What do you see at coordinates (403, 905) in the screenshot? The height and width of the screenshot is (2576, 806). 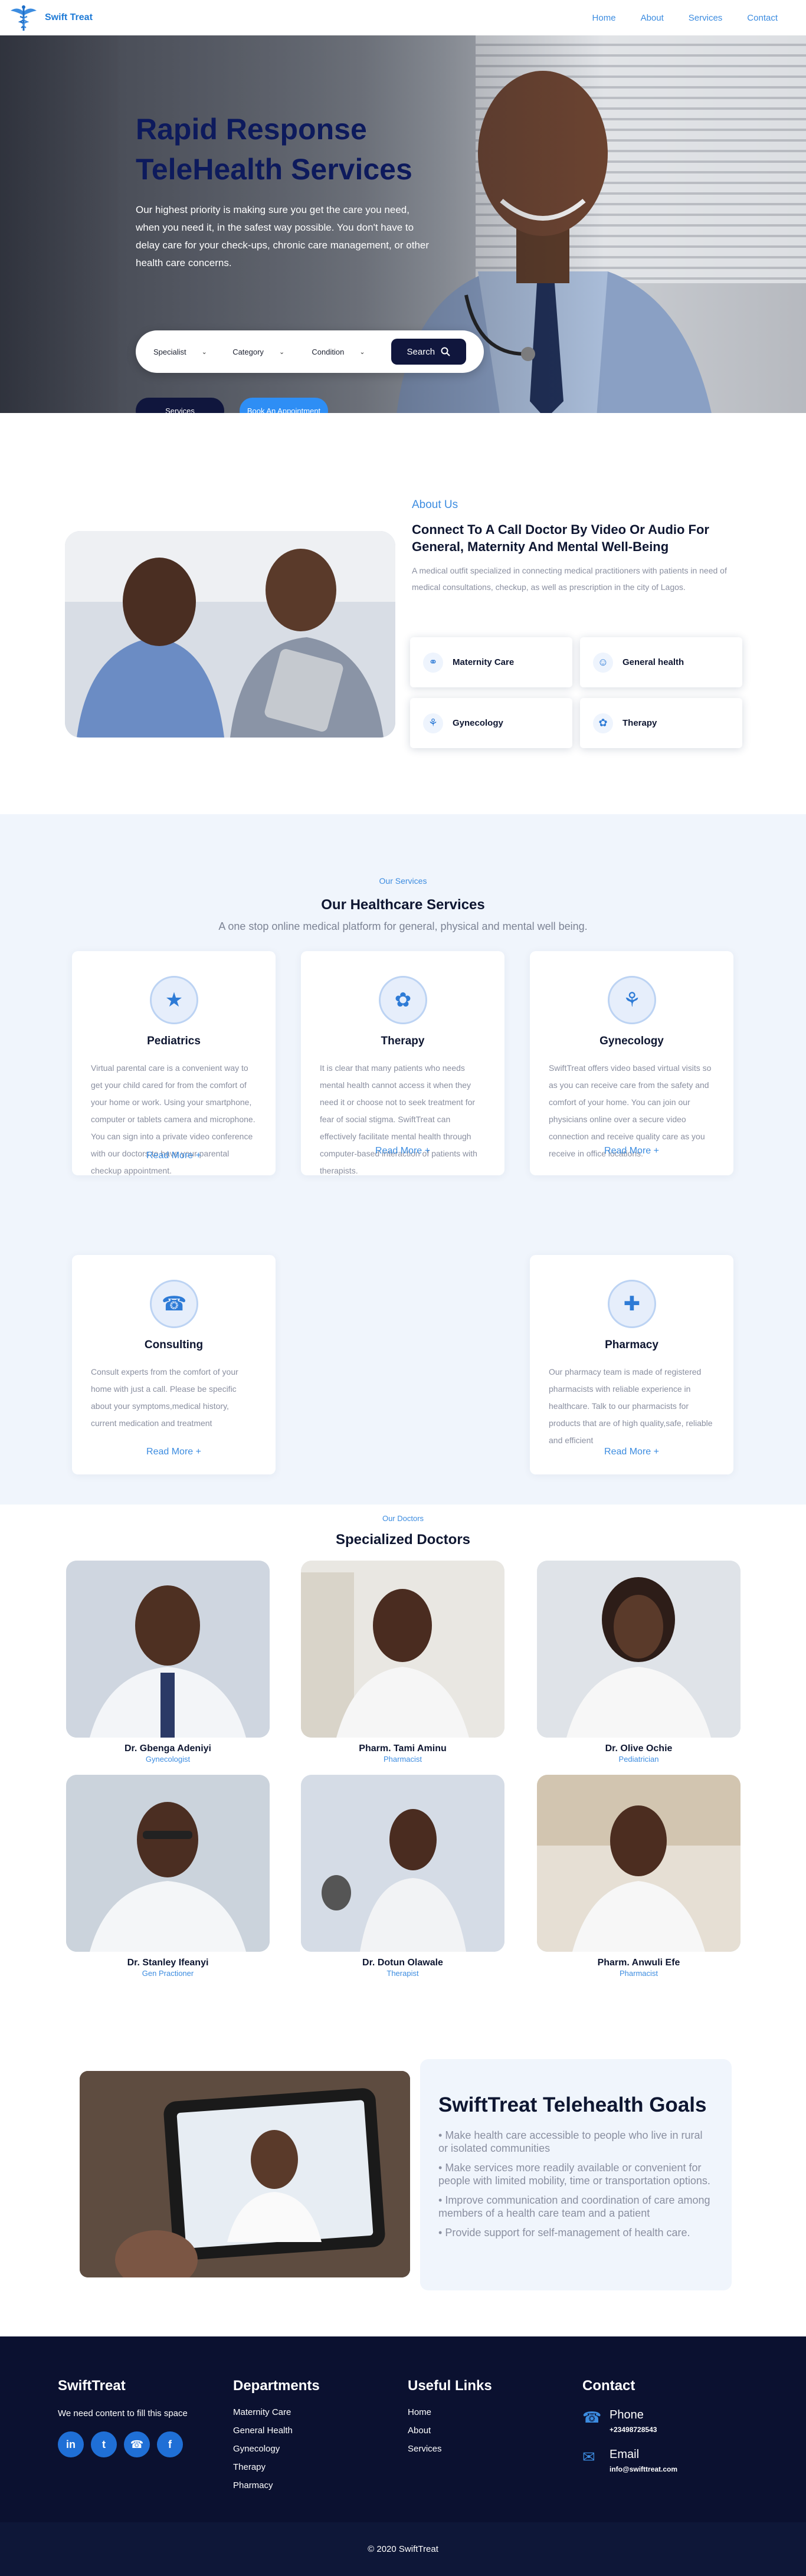 I see `services-title: Our Healthcare Services` at bounding box center [403, 905].